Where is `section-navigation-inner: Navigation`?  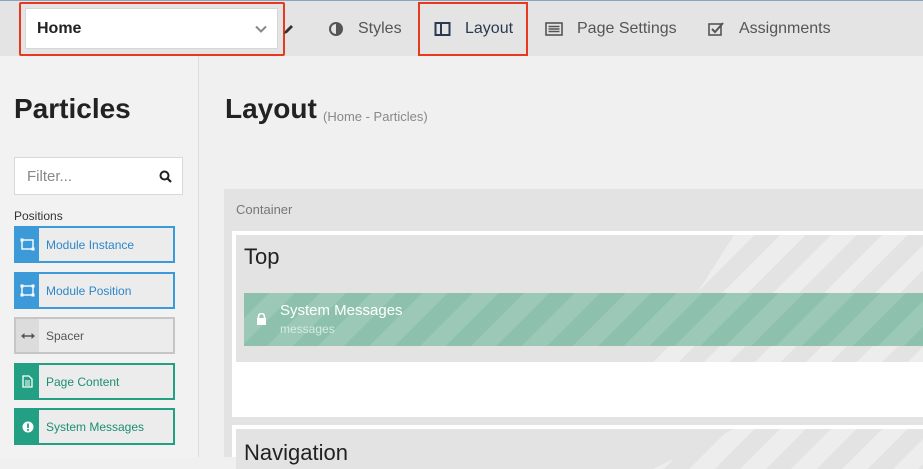
section-navigation-inner: Navigation is located at coordinates (579, 449).